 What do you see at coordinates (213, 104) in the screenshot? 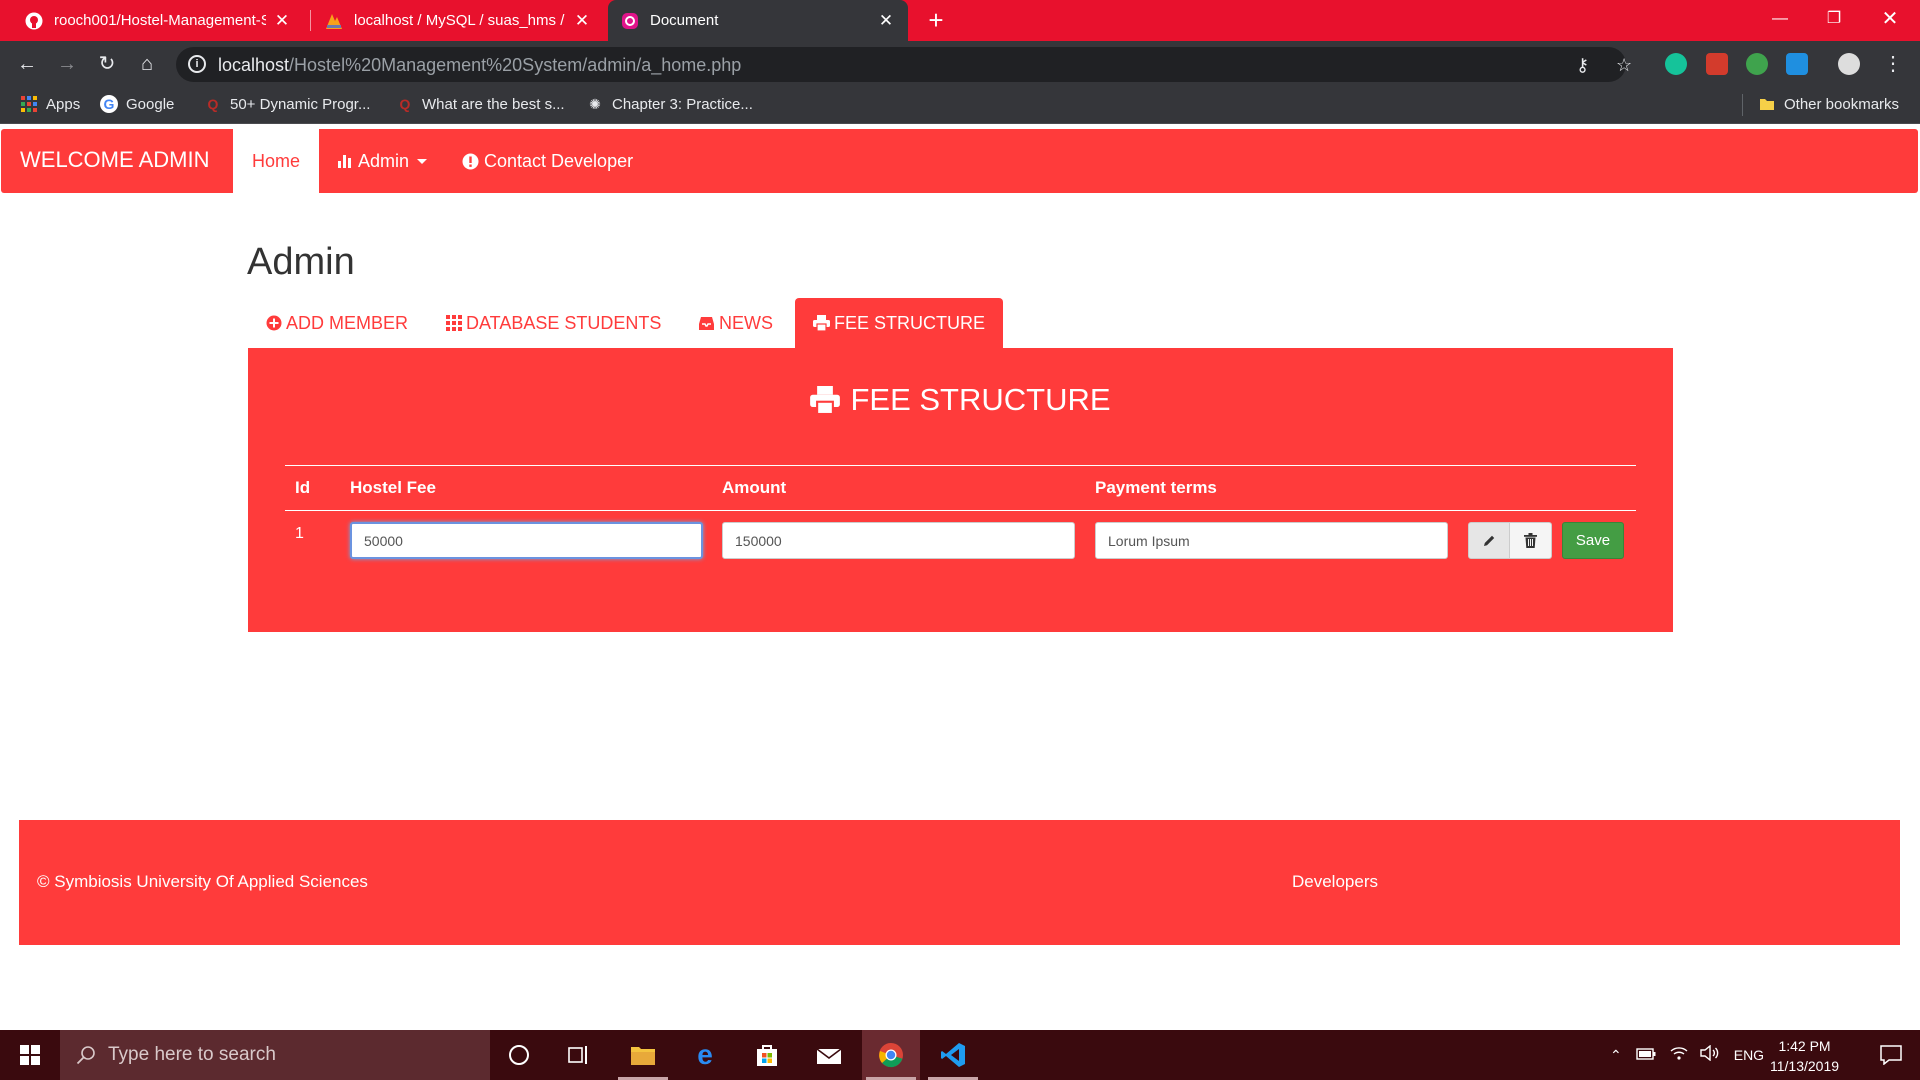
I see `quora-icon: Q` at bounding box center [213, 104].